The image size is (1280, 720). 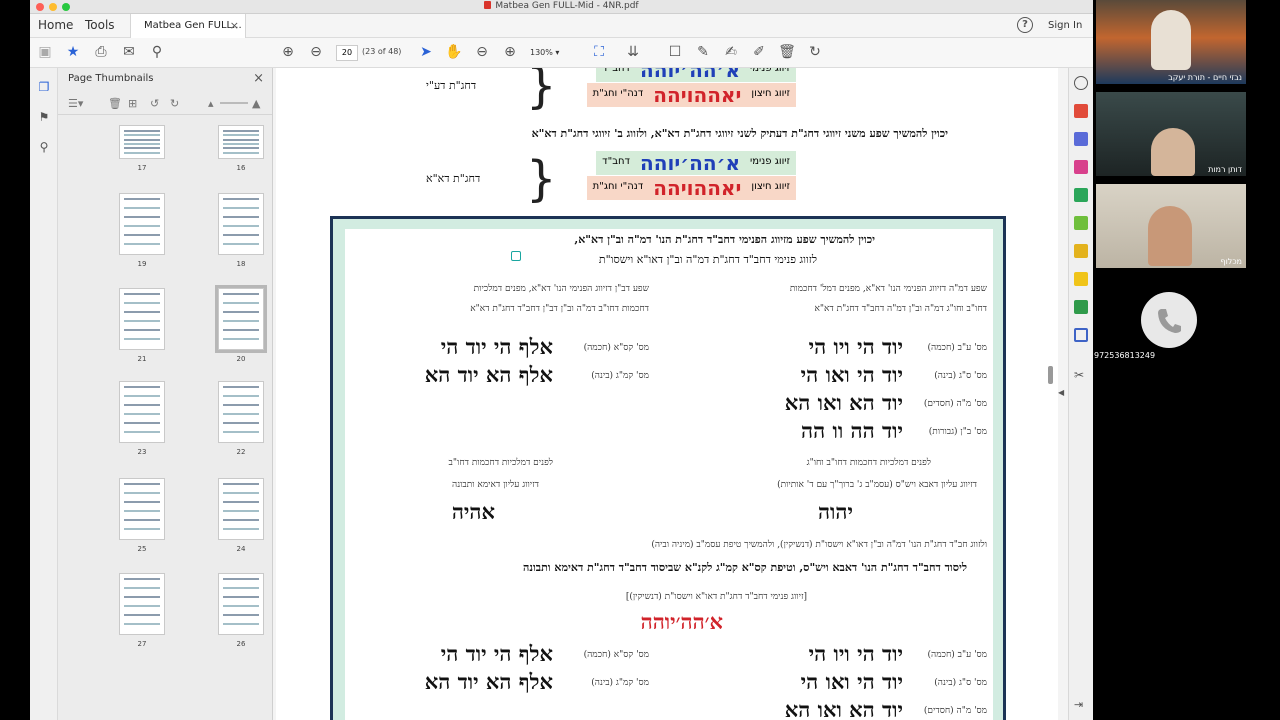 I want to click on undo-icon: ↺, so click(x=154, y=103).